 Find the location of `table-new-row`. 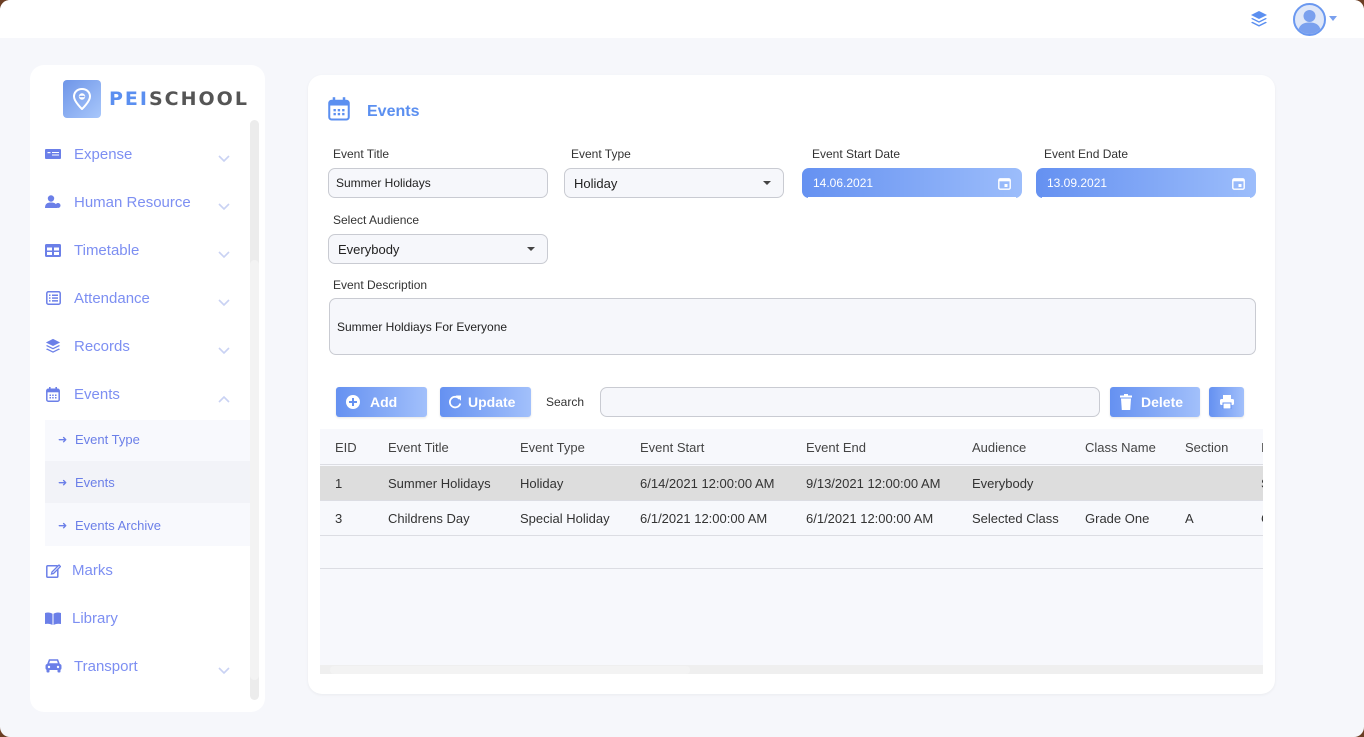

table-new-row is located at coordinates (791, 552).